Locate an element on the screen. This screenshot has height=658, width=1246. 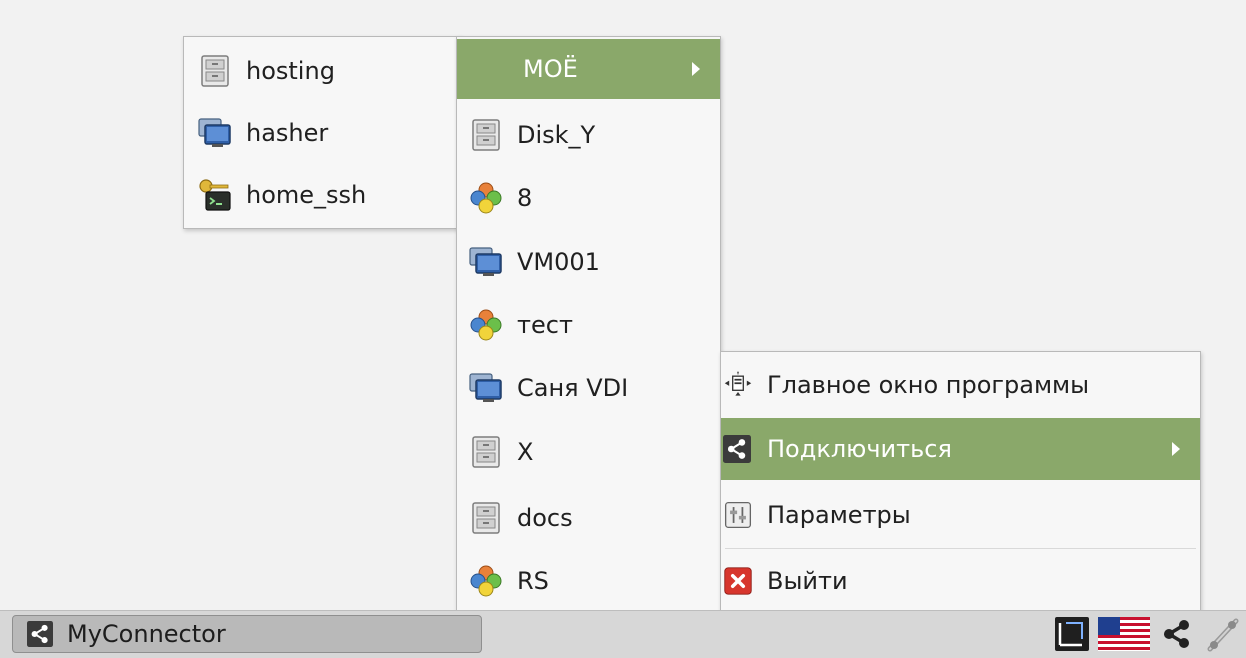
menu-item-label: RS is located at coordinates (533, 581).